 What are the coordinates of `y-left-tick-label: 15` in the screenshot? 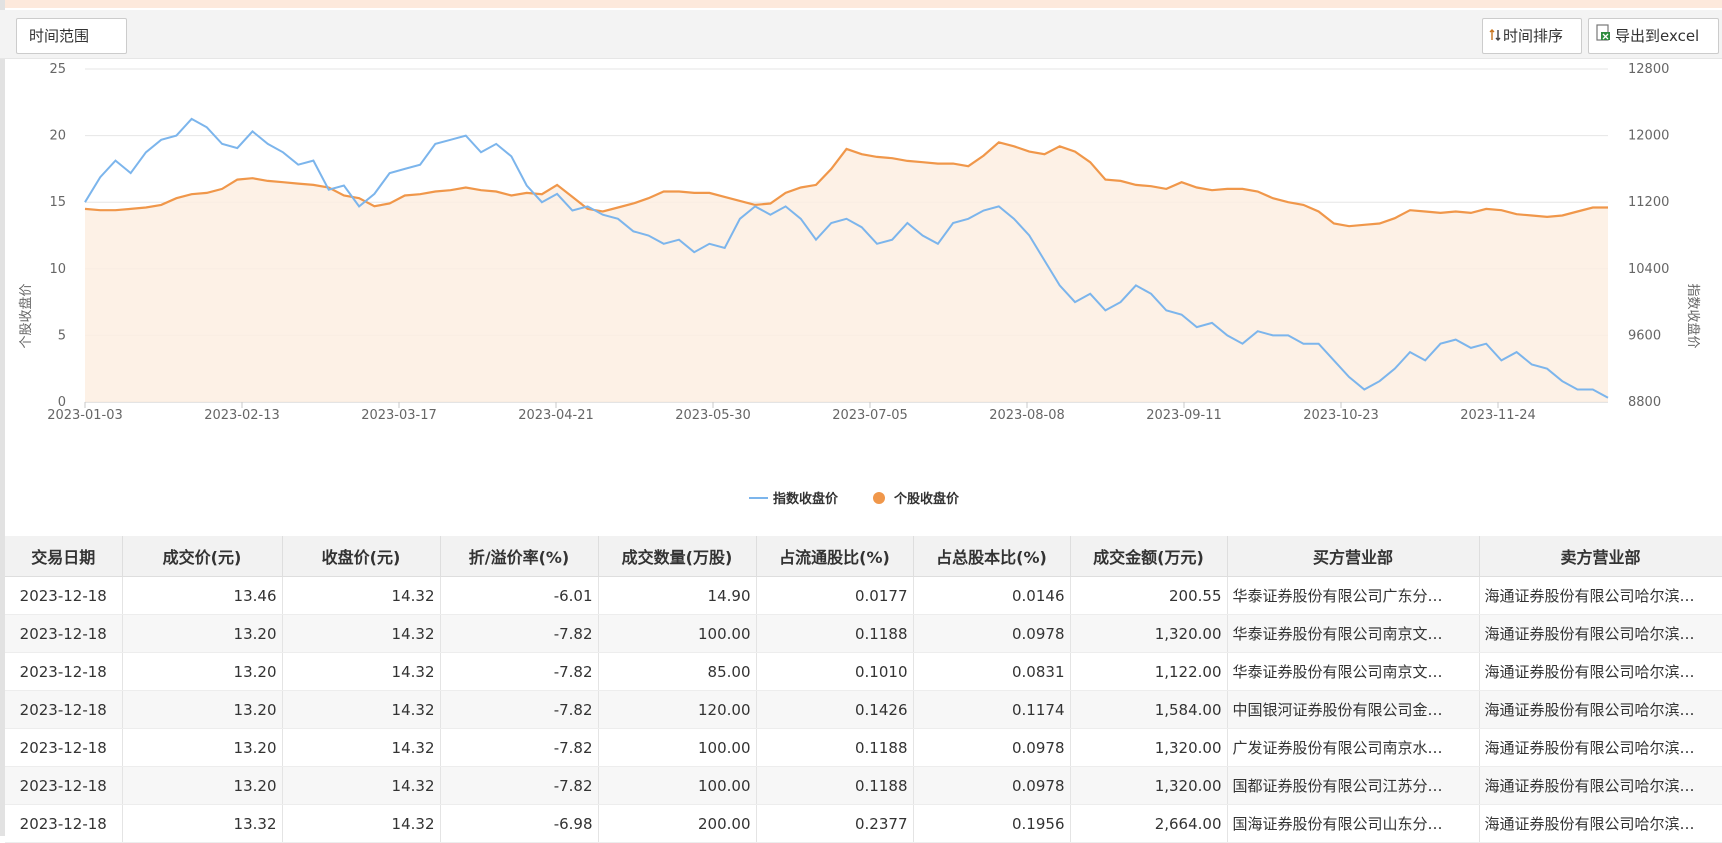 It's located at (57, 202).